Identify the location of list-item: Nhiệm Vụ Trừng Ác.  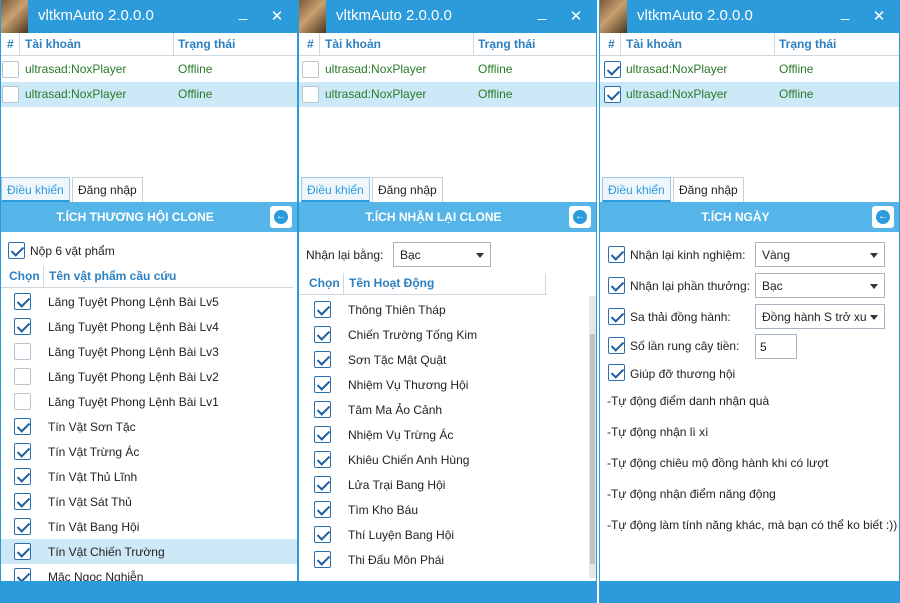
(444, 434).